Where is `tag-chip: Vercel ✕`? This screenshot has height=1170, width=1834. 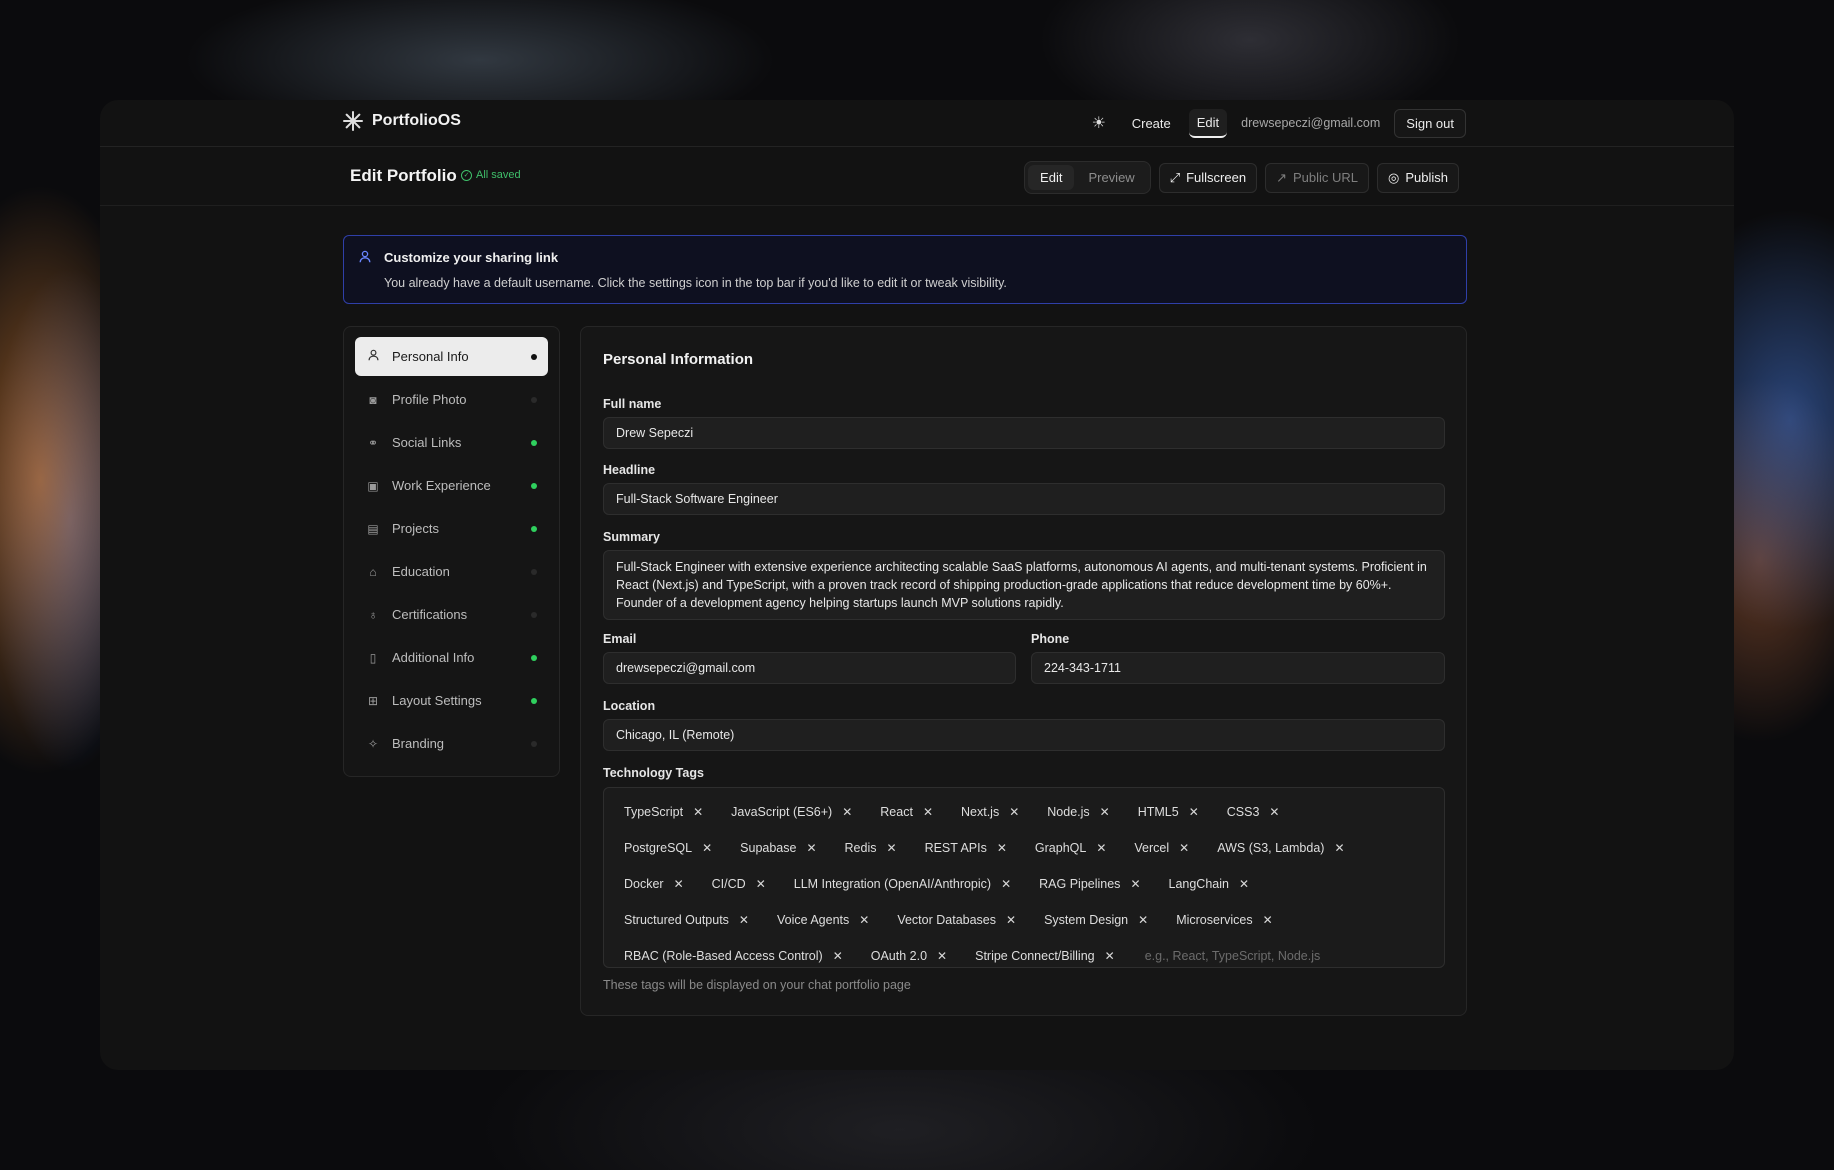 tag-chip: Vercel ✕ is located at coordinates (1161, 848).